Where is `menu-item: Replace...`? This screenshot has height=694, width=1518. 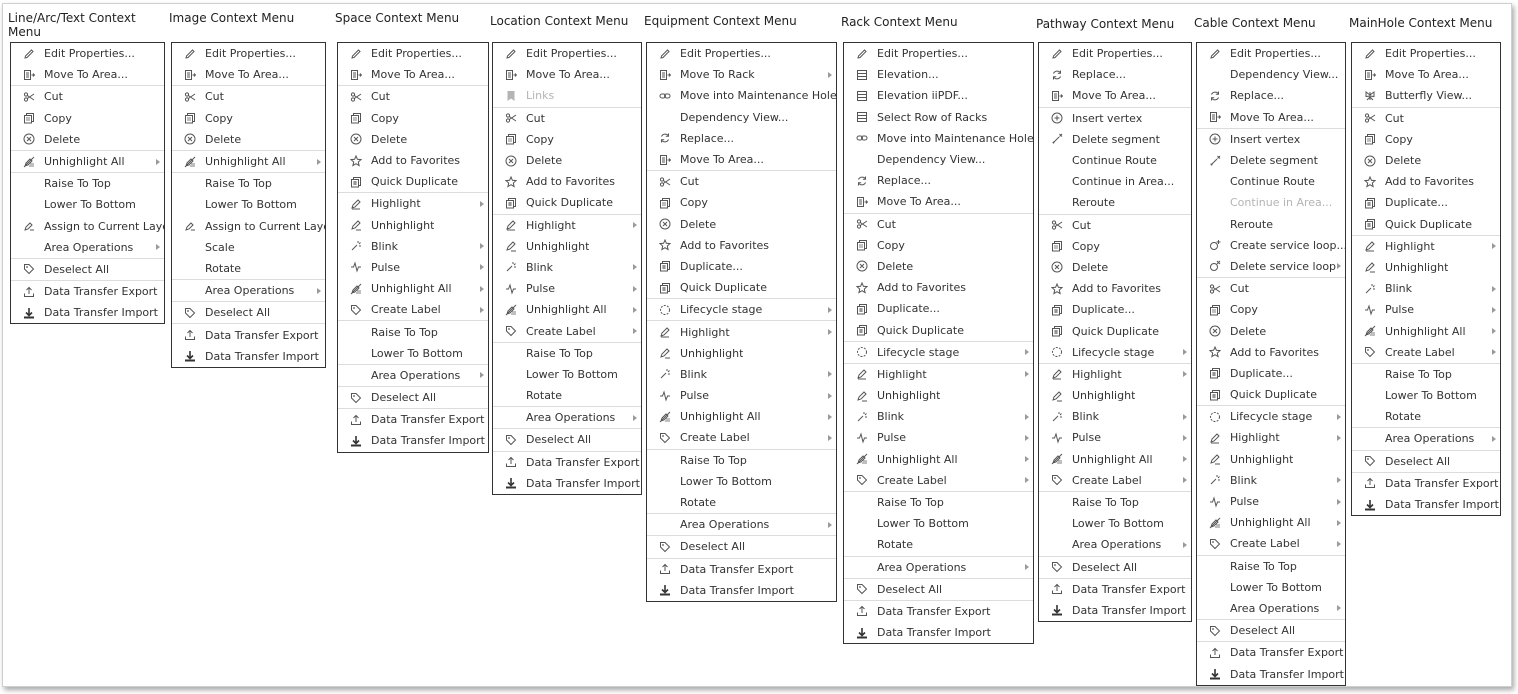
menu-item: Replace... is located at coordinates (938, 180).